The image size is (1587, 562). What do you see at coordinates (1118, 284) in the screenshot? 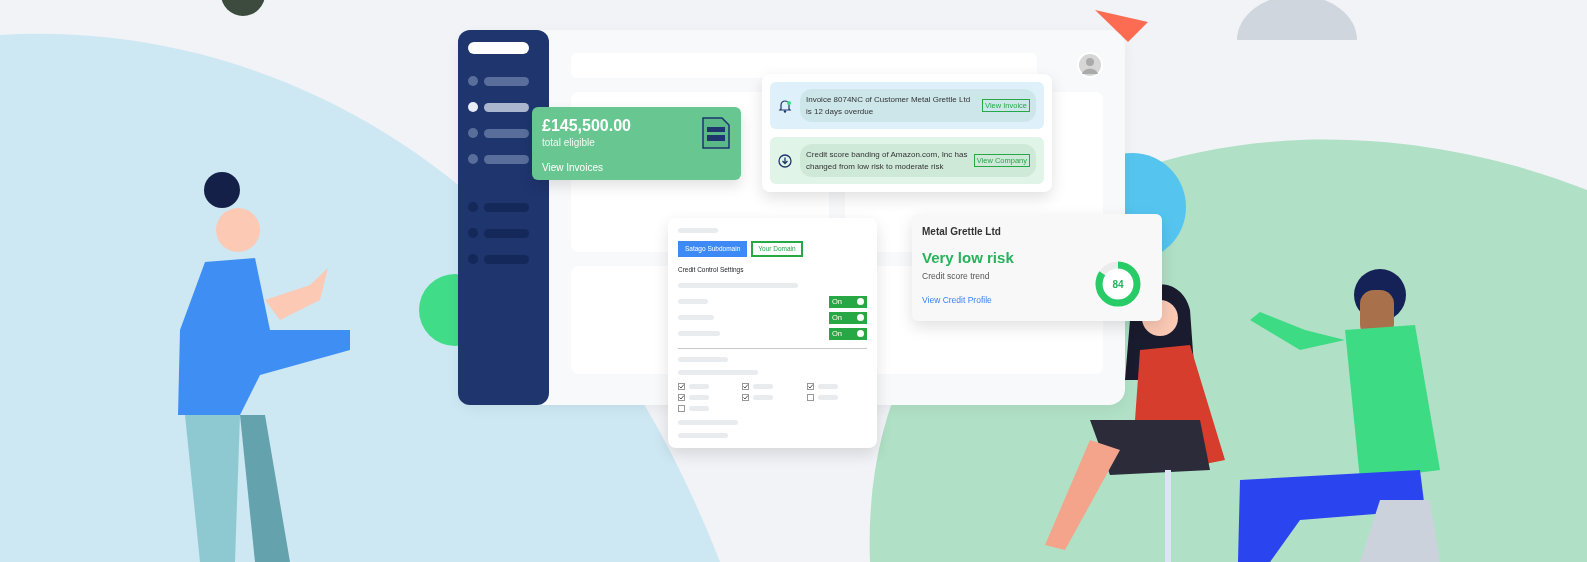
I see `credit-score: 84` at bounding box center [1118, 284].